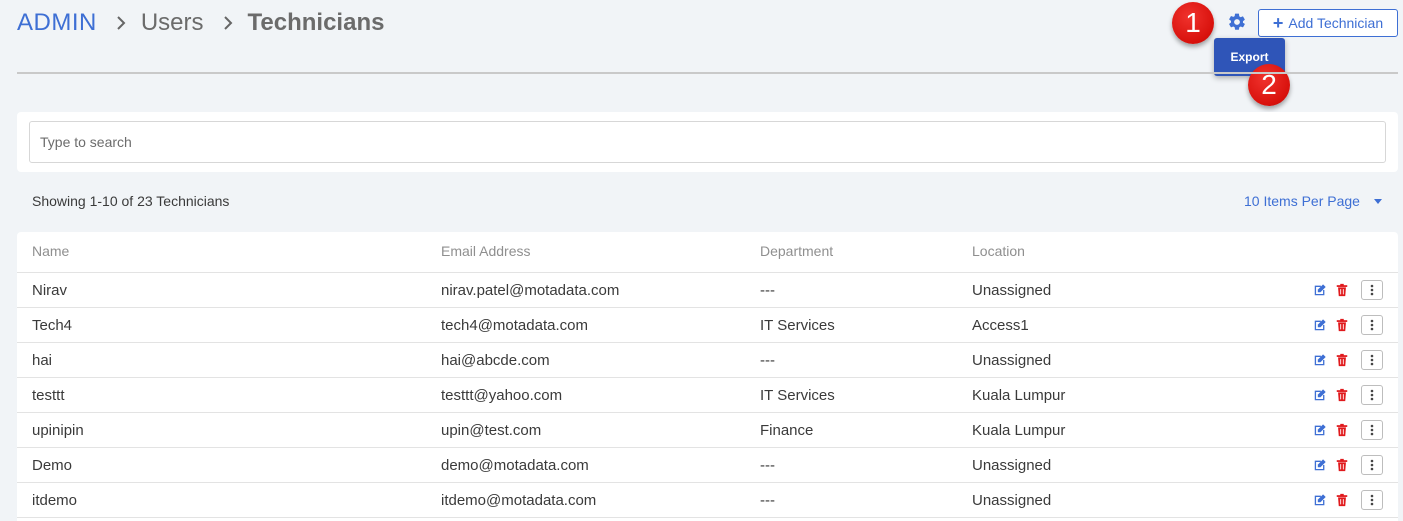  What do you see at coordinates (787, 430) in the screenshot?
I see `cell-department: Finance` at bounding box center [787, 430].